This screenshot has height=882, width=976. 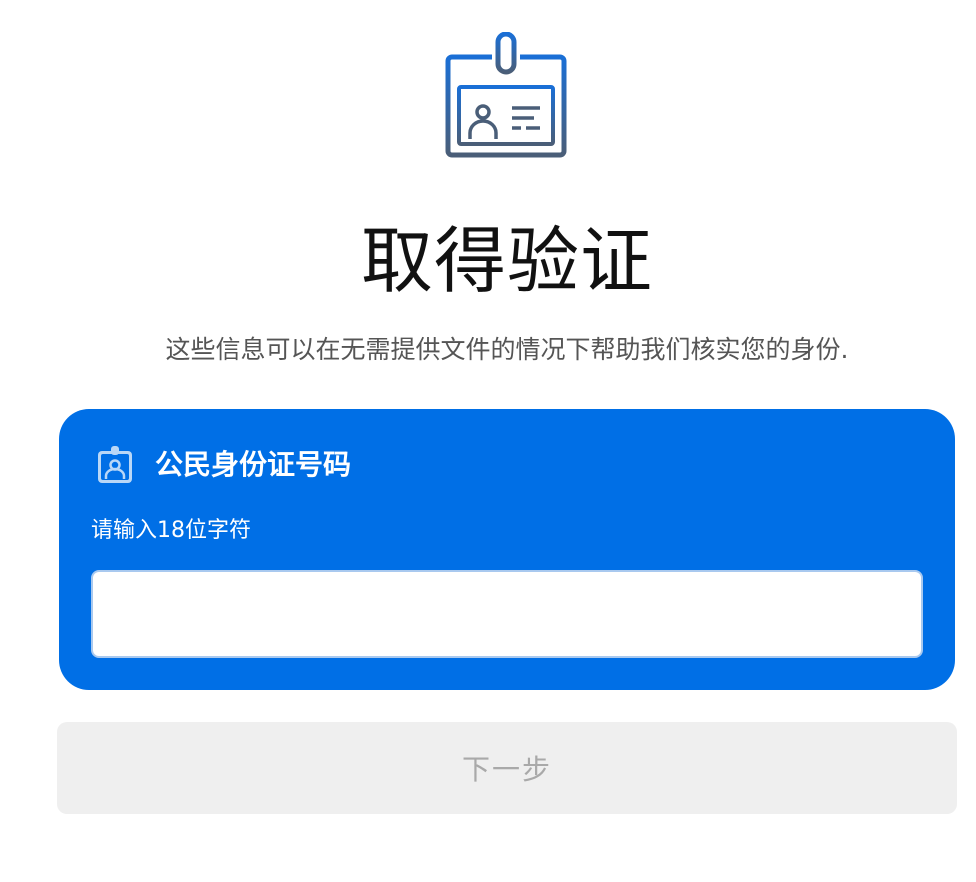 I want to click on input-hint: 请输入18位字符, so click(x=171, y=530).